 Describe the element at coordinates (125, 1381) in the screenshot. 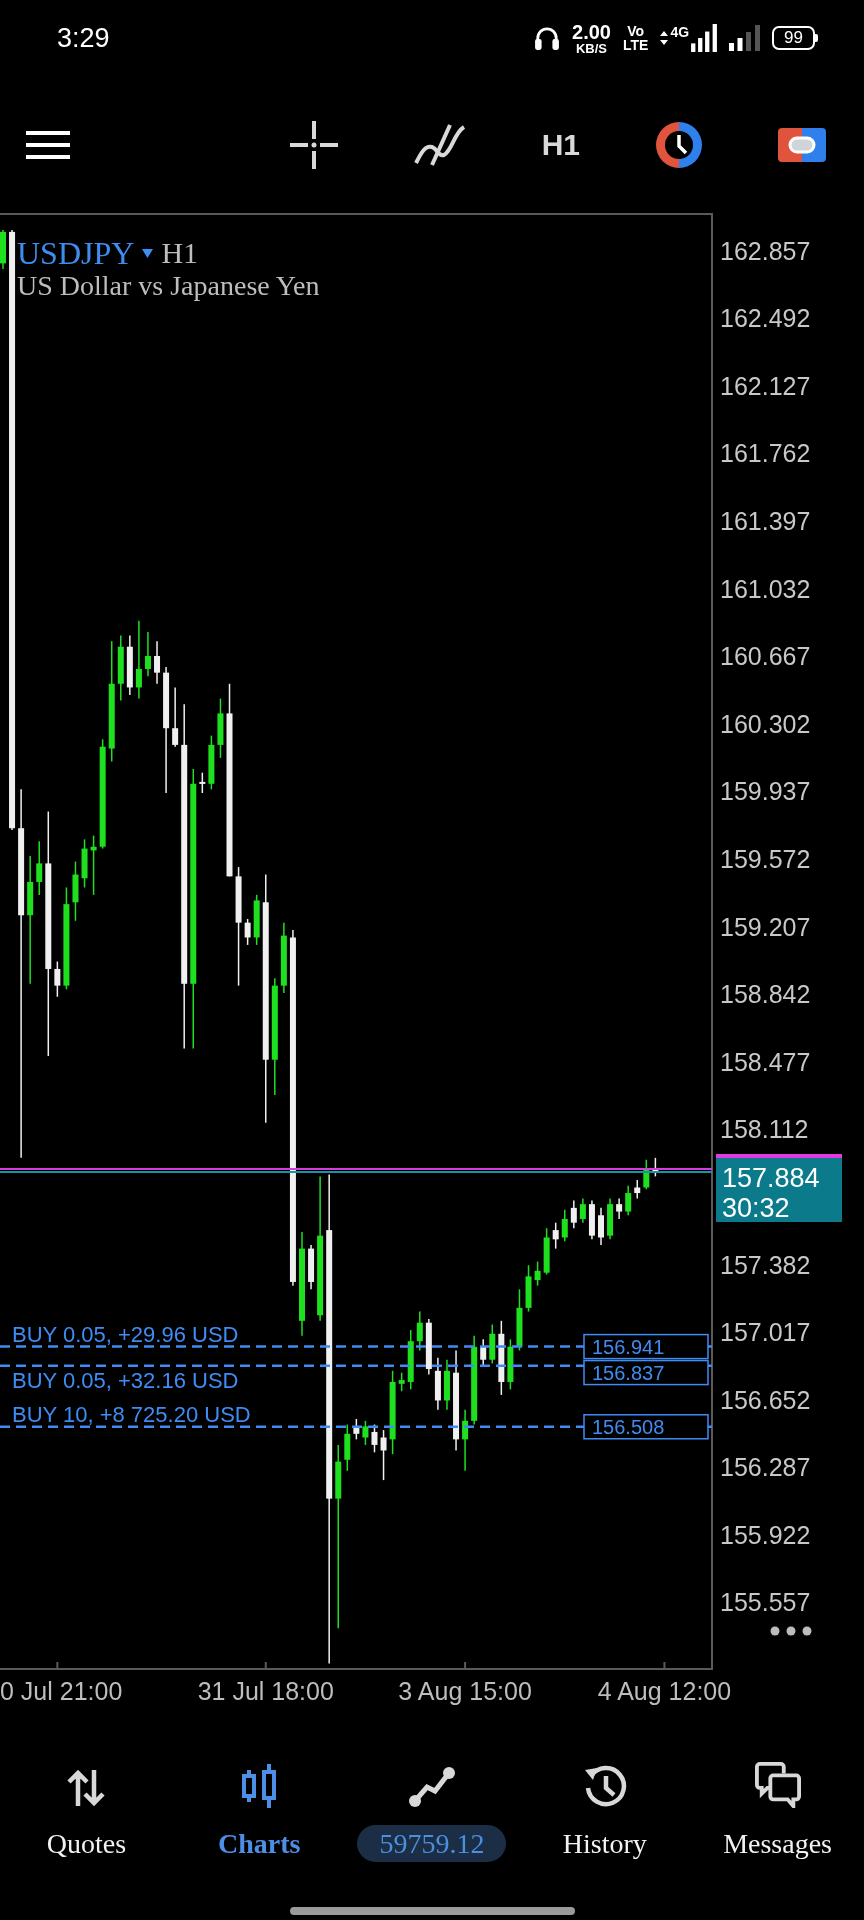

I see `order-label: BUY 0.05, +32.16 USD` at that location.